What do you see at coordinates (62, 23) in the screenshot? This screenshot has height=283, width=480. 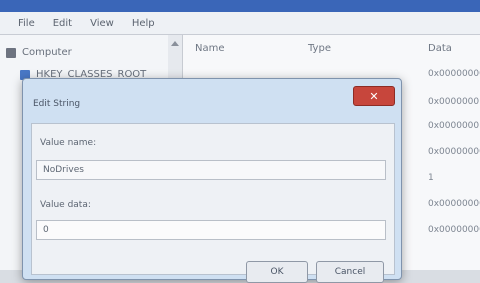 I see `menu-edit: Edit` at bounding box center [62, 23].